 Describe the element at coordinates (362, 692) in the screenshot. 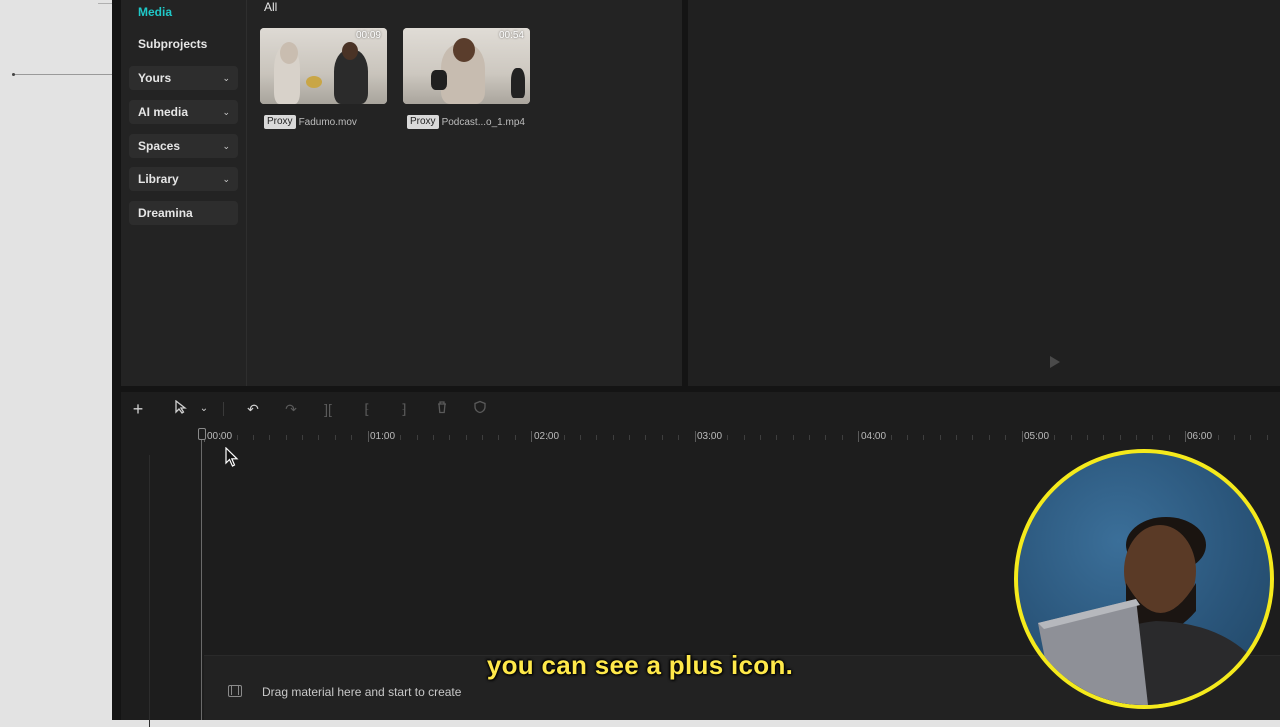

I see `drop-hint-text: Drag material here and start to create` at that location.